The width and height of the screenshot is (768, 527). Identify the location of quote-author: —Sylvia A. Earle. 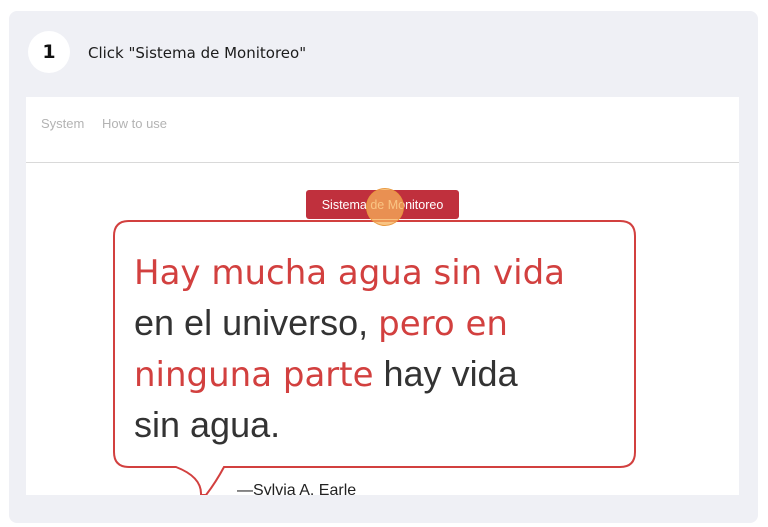
(297, 488).